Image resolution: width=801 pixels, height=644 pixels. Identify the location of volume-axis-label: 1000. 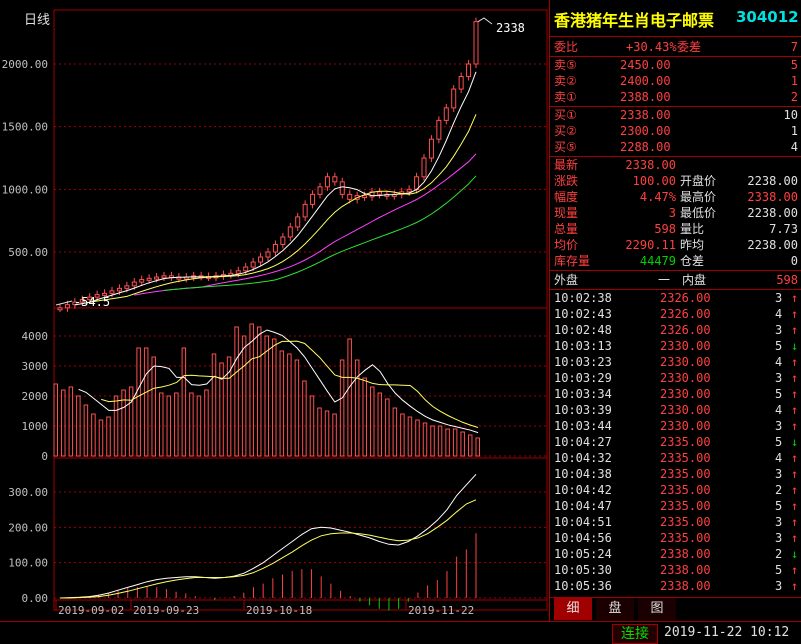
(35, 426).